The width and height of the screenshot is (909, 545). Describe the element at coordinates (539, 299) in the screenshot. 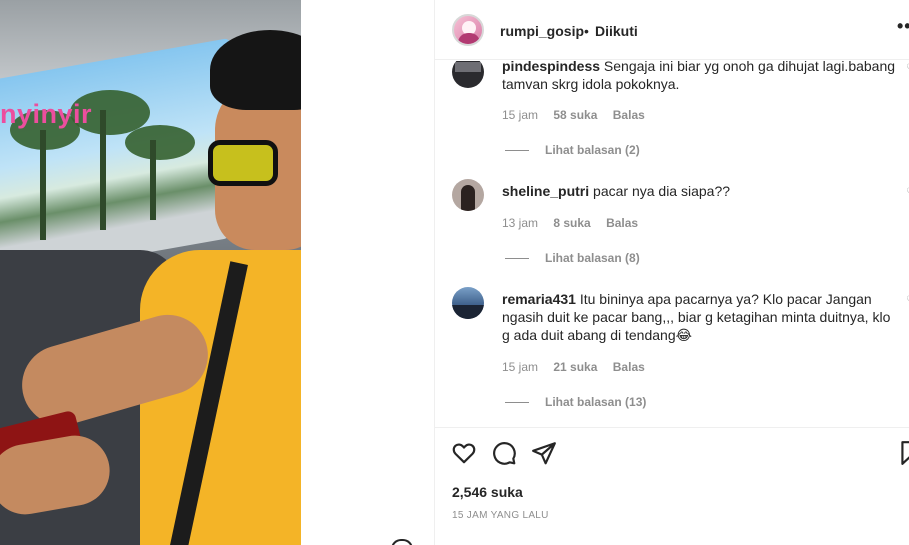

I see `commenter-username: remaria431` at that location.